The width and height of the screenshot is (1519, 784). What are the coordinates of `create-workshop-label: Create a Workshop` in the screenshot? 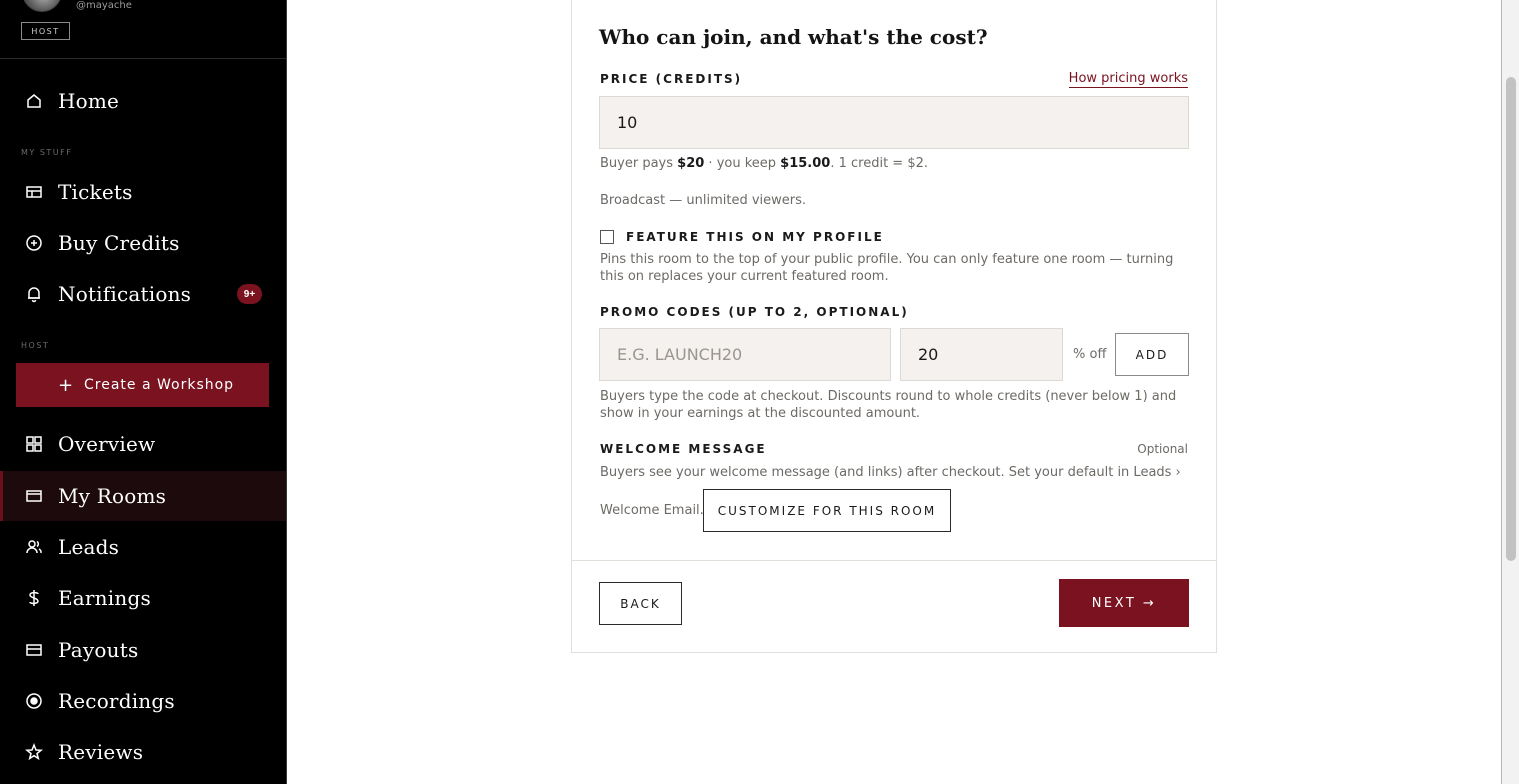 It's located at (159, 385).